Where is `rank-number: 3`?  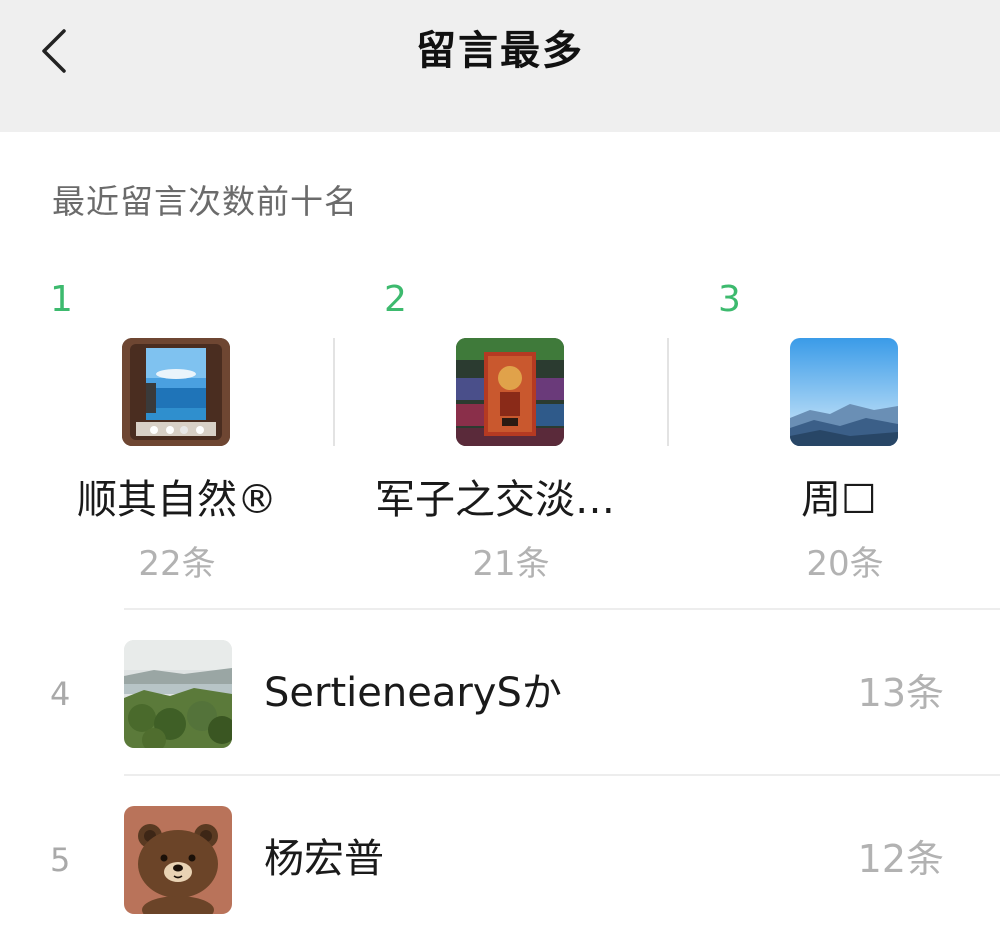 rank-number: 3 is located at coordinates (729, 299).